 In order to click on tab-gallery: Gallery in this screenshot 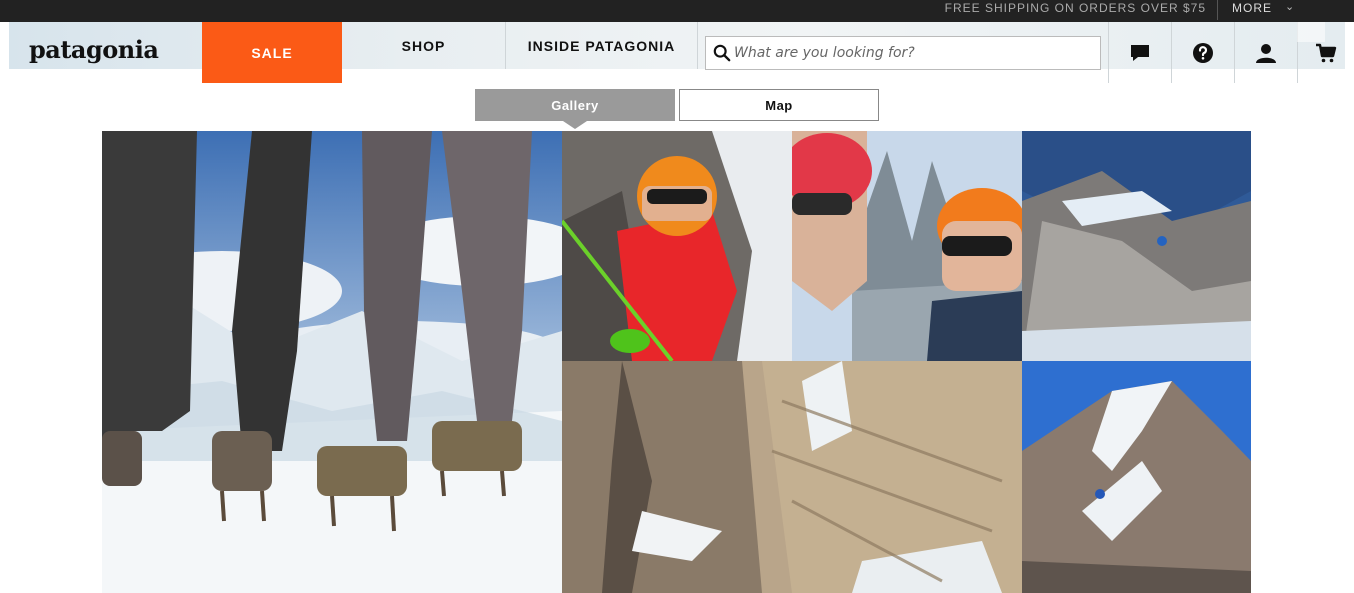, I will do `click(575, 109)`.